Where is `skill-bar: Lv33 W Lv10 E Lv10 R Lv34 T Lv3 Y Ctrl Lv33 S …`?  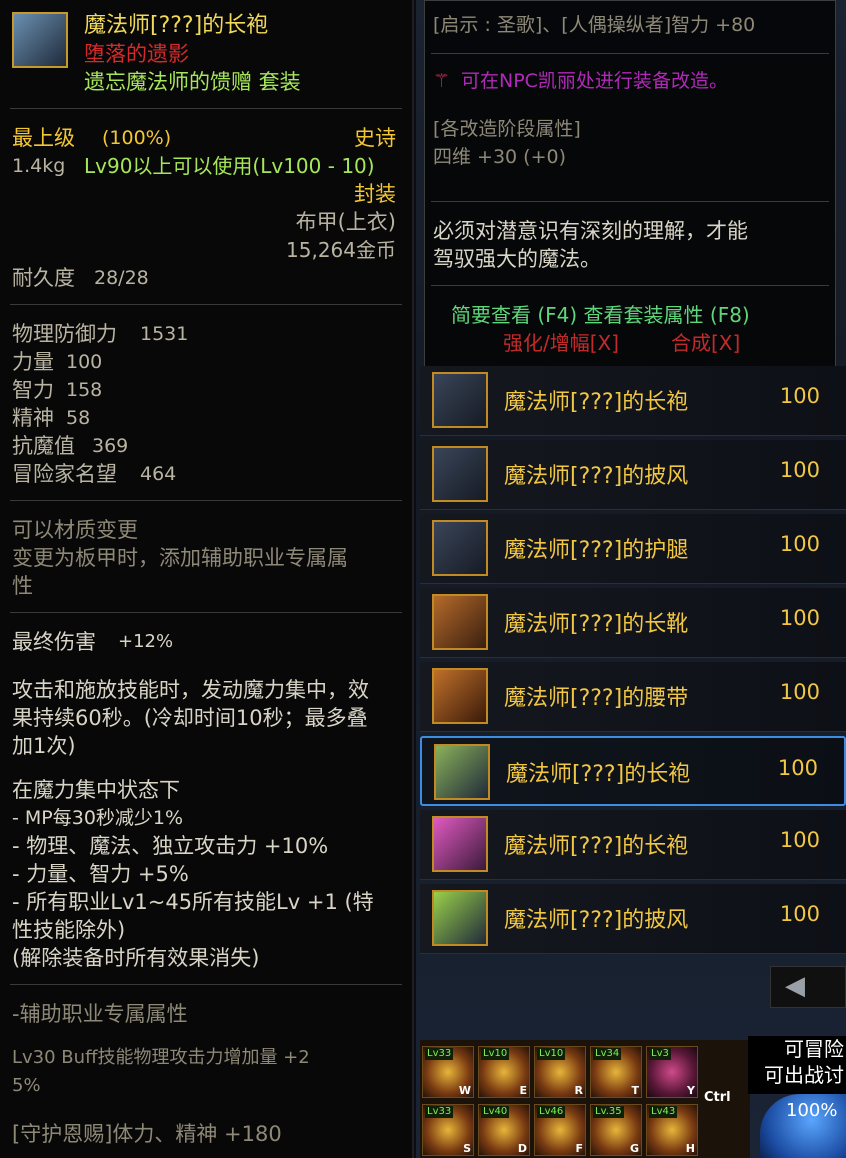
skill-bar: Lv33 W Lv10 E Lv10 R Lv34 T Lv3 Y Ctrl Lv33 S … is located at coordinates (585, 1099).